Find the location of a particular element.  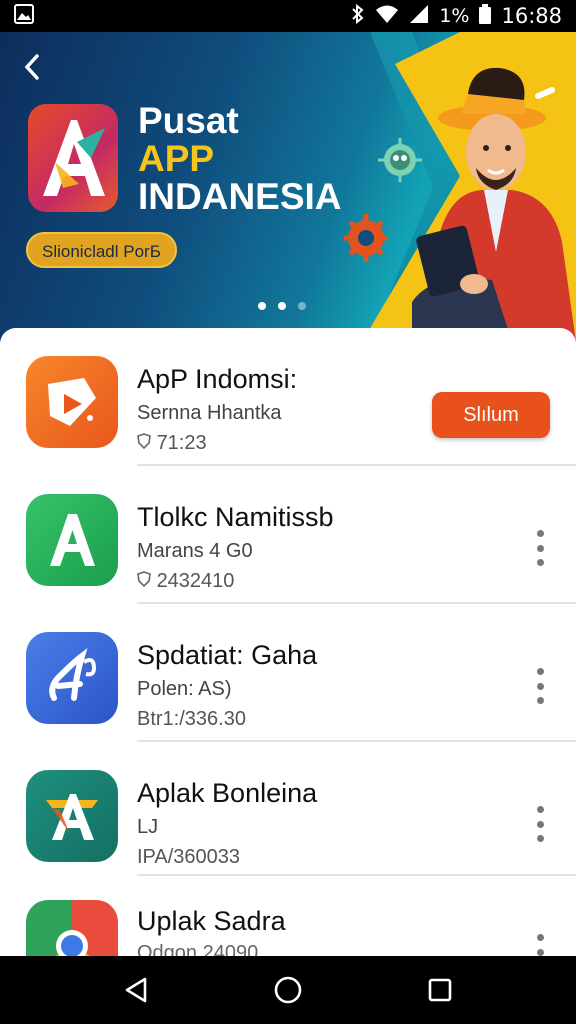

hero-title-line-2: APP is located at coordinates (176, 158).